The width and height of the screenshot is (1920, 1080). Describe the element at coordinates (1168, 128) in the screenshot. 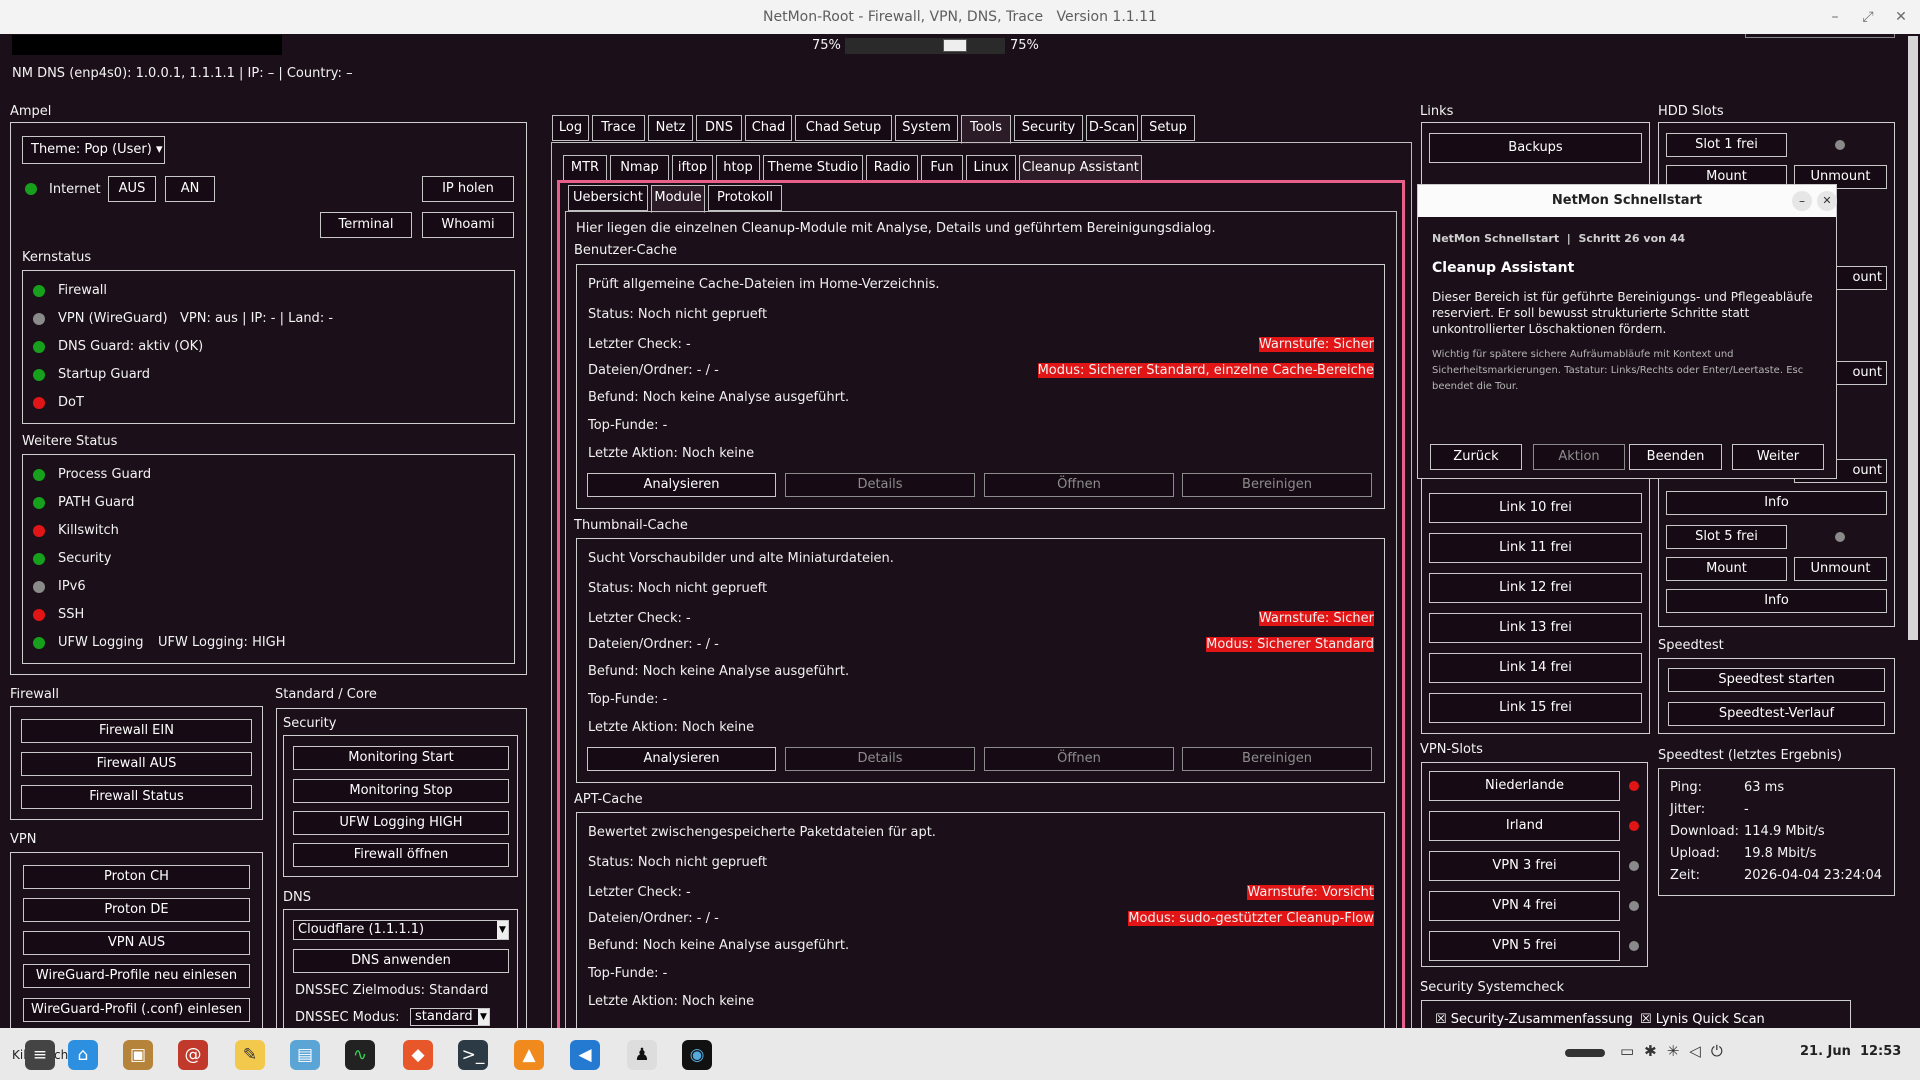

I see `tab-setup: Setup` at that location.